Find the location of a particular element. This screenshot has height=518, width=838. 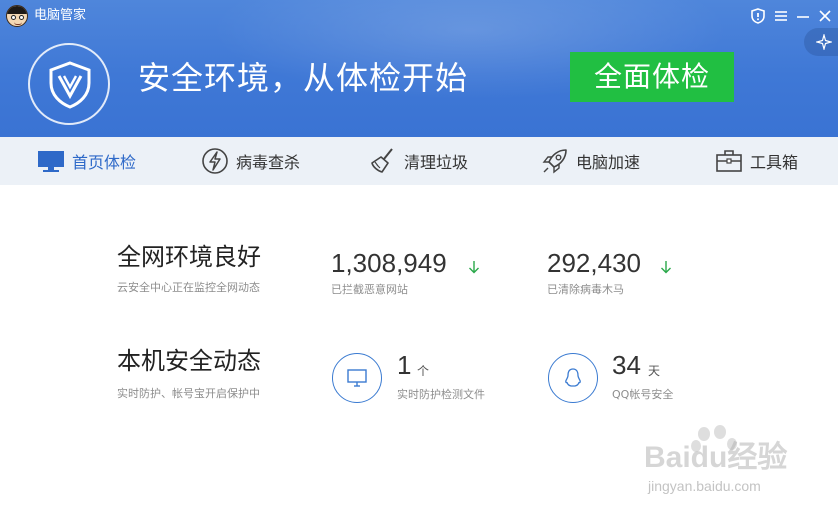

sparkle-icon is located at coordinates (824, 42).